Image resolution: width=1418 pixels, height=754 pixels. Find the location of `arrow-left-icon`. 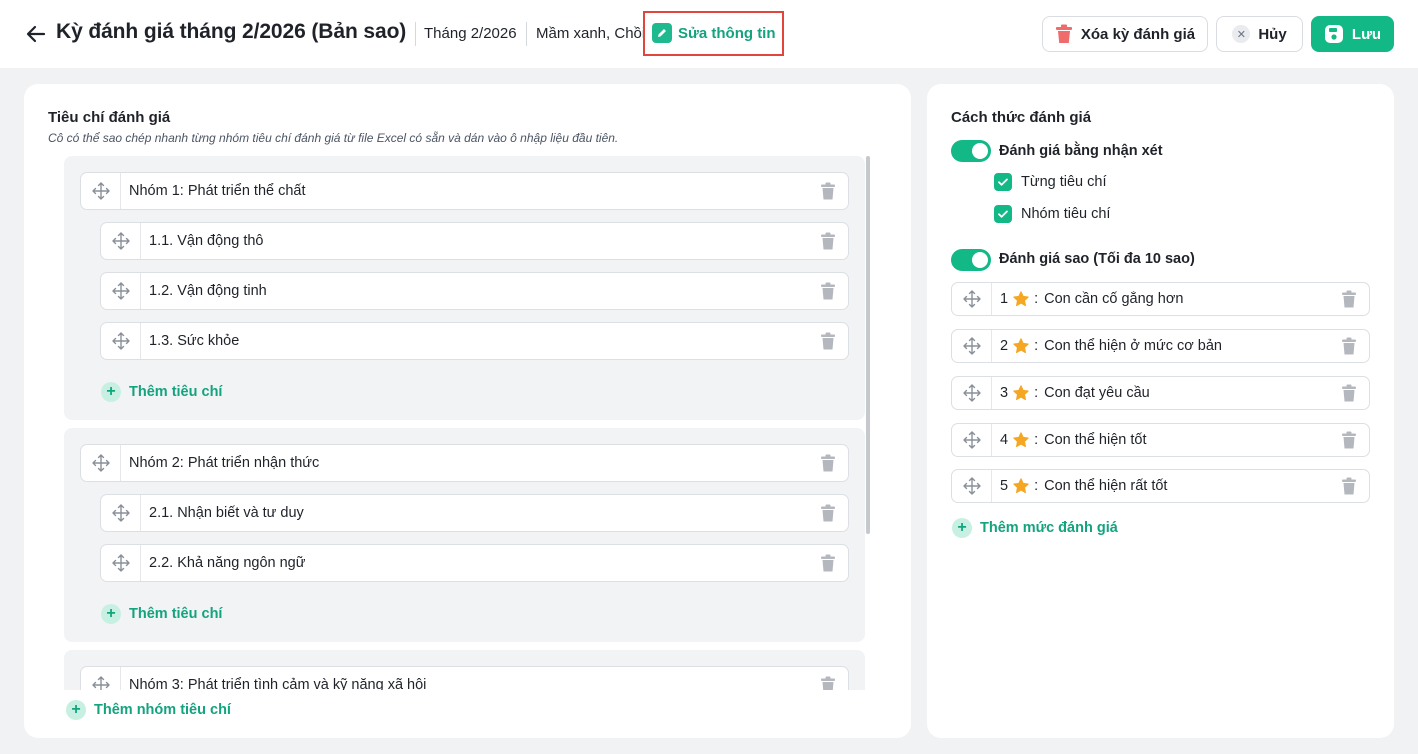

arrow-left-icon is located at coordinates (36, 34).